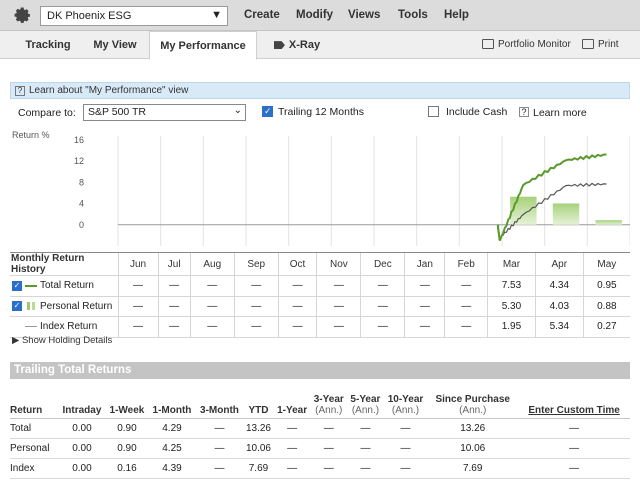 The height and width of the screenshot is (481, 640). Describe the element at coordinates (172, 448) in the screenshot. I see `value-cell: 4.25` at that location.